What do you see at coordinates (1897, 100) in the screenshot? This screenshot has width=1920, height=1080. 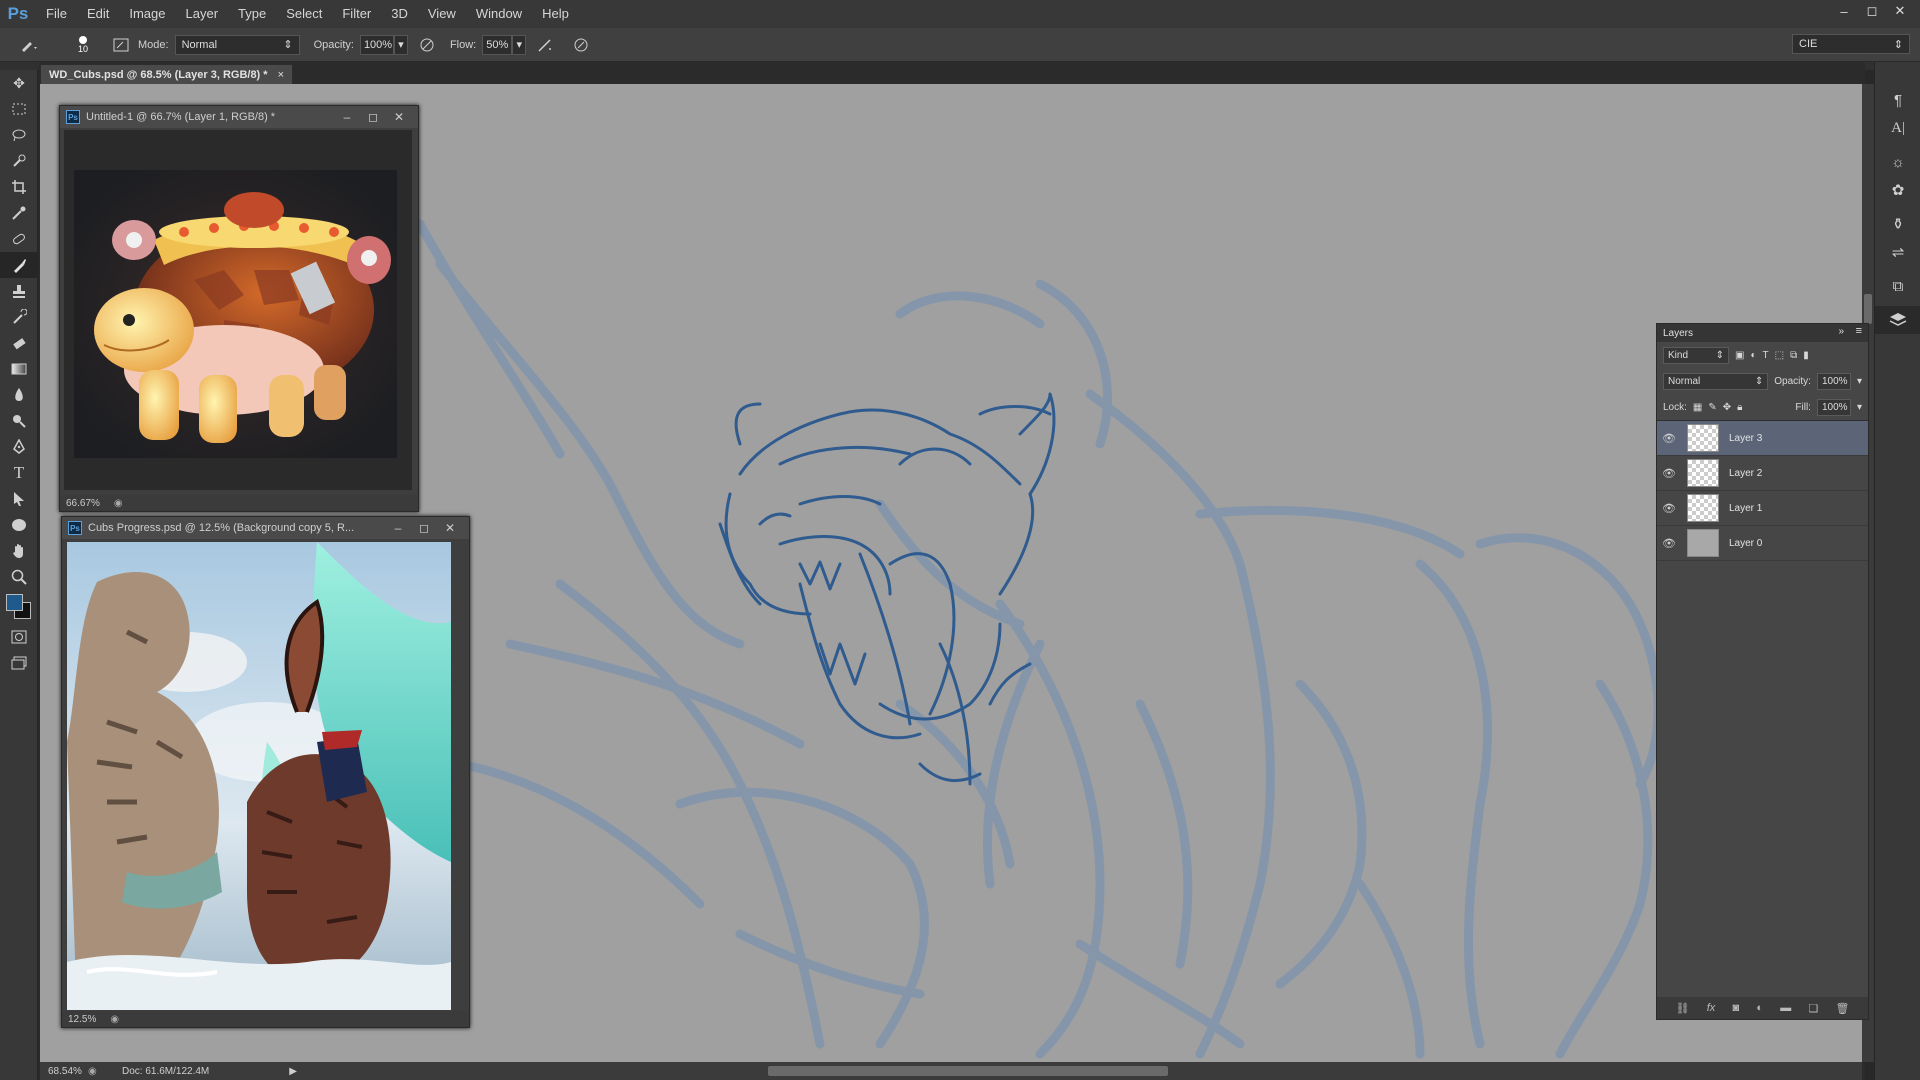 I see `paragraph-panel-icon: ¶` at bounding box center [1897, 100].